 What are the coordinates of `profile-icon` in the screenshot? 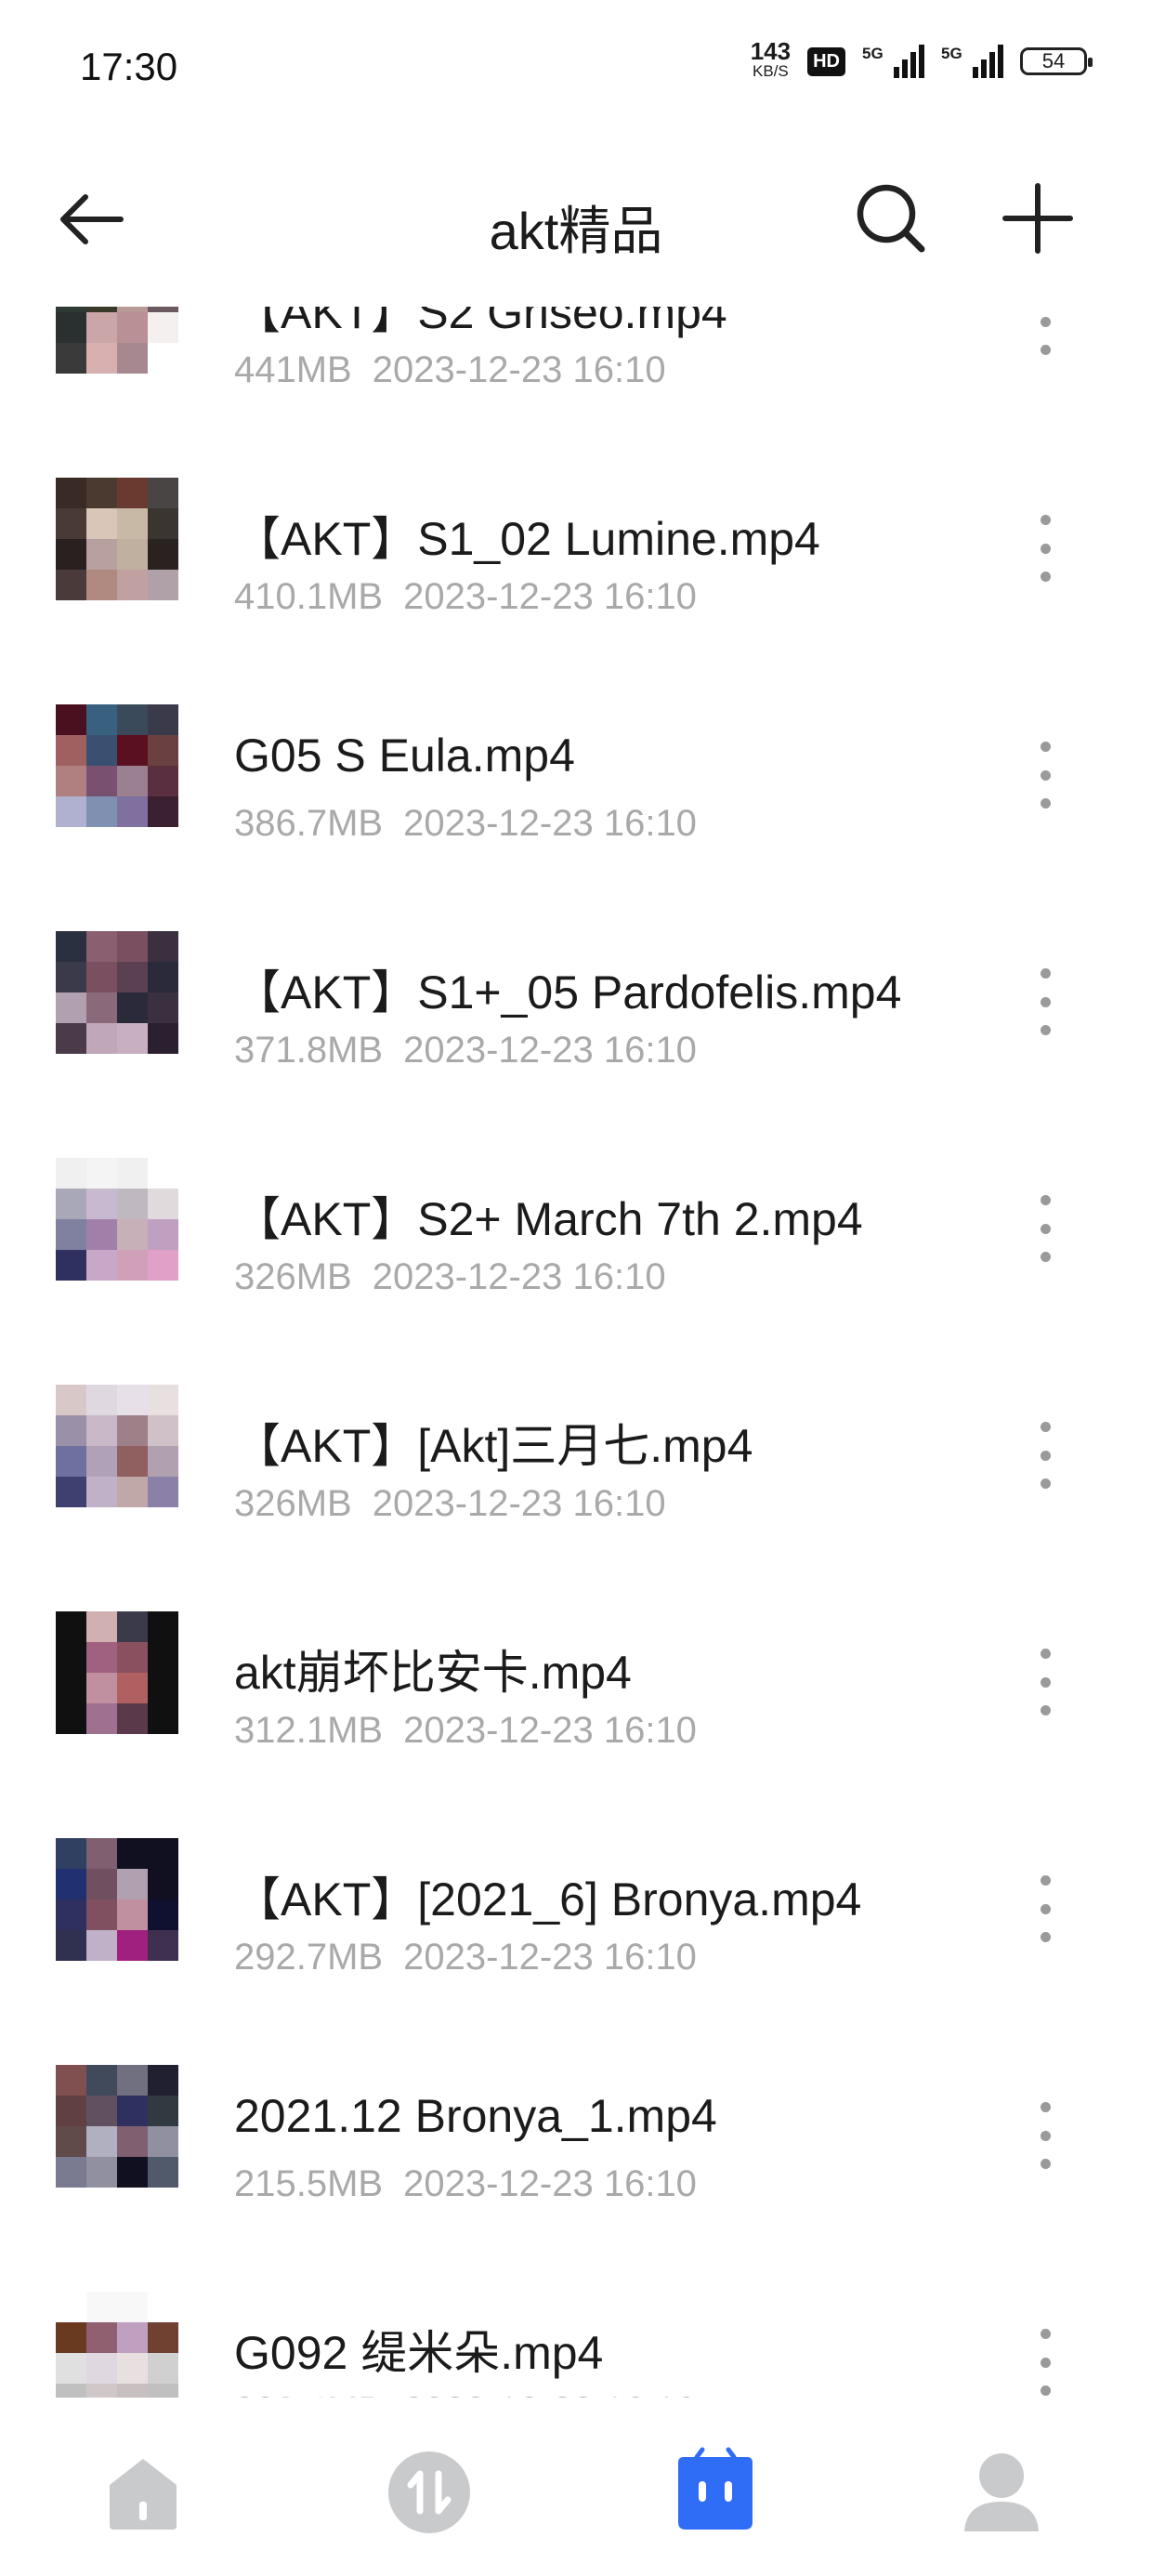 It's located at (1001, 2492).